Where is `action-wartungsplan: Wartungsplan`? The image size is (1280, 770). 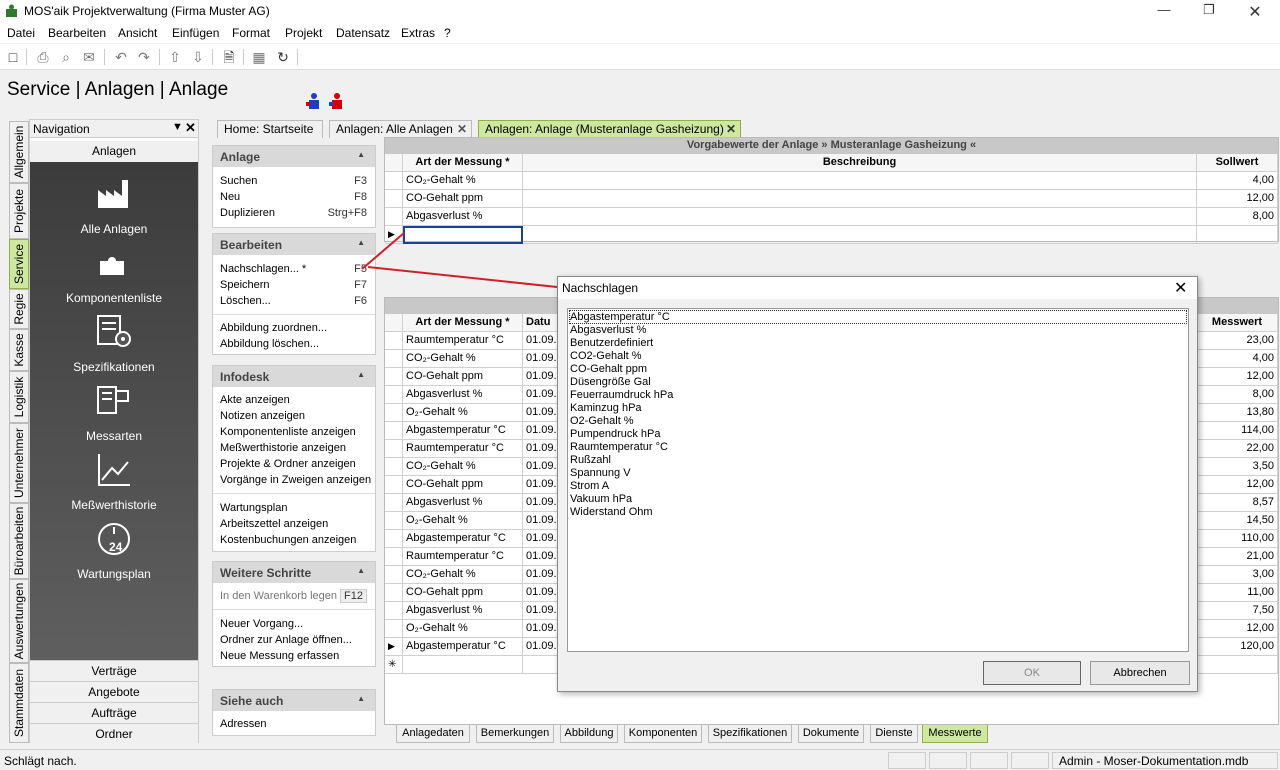
action-wartungsplan: Wartungsplan is located at coordinates (253, 508).